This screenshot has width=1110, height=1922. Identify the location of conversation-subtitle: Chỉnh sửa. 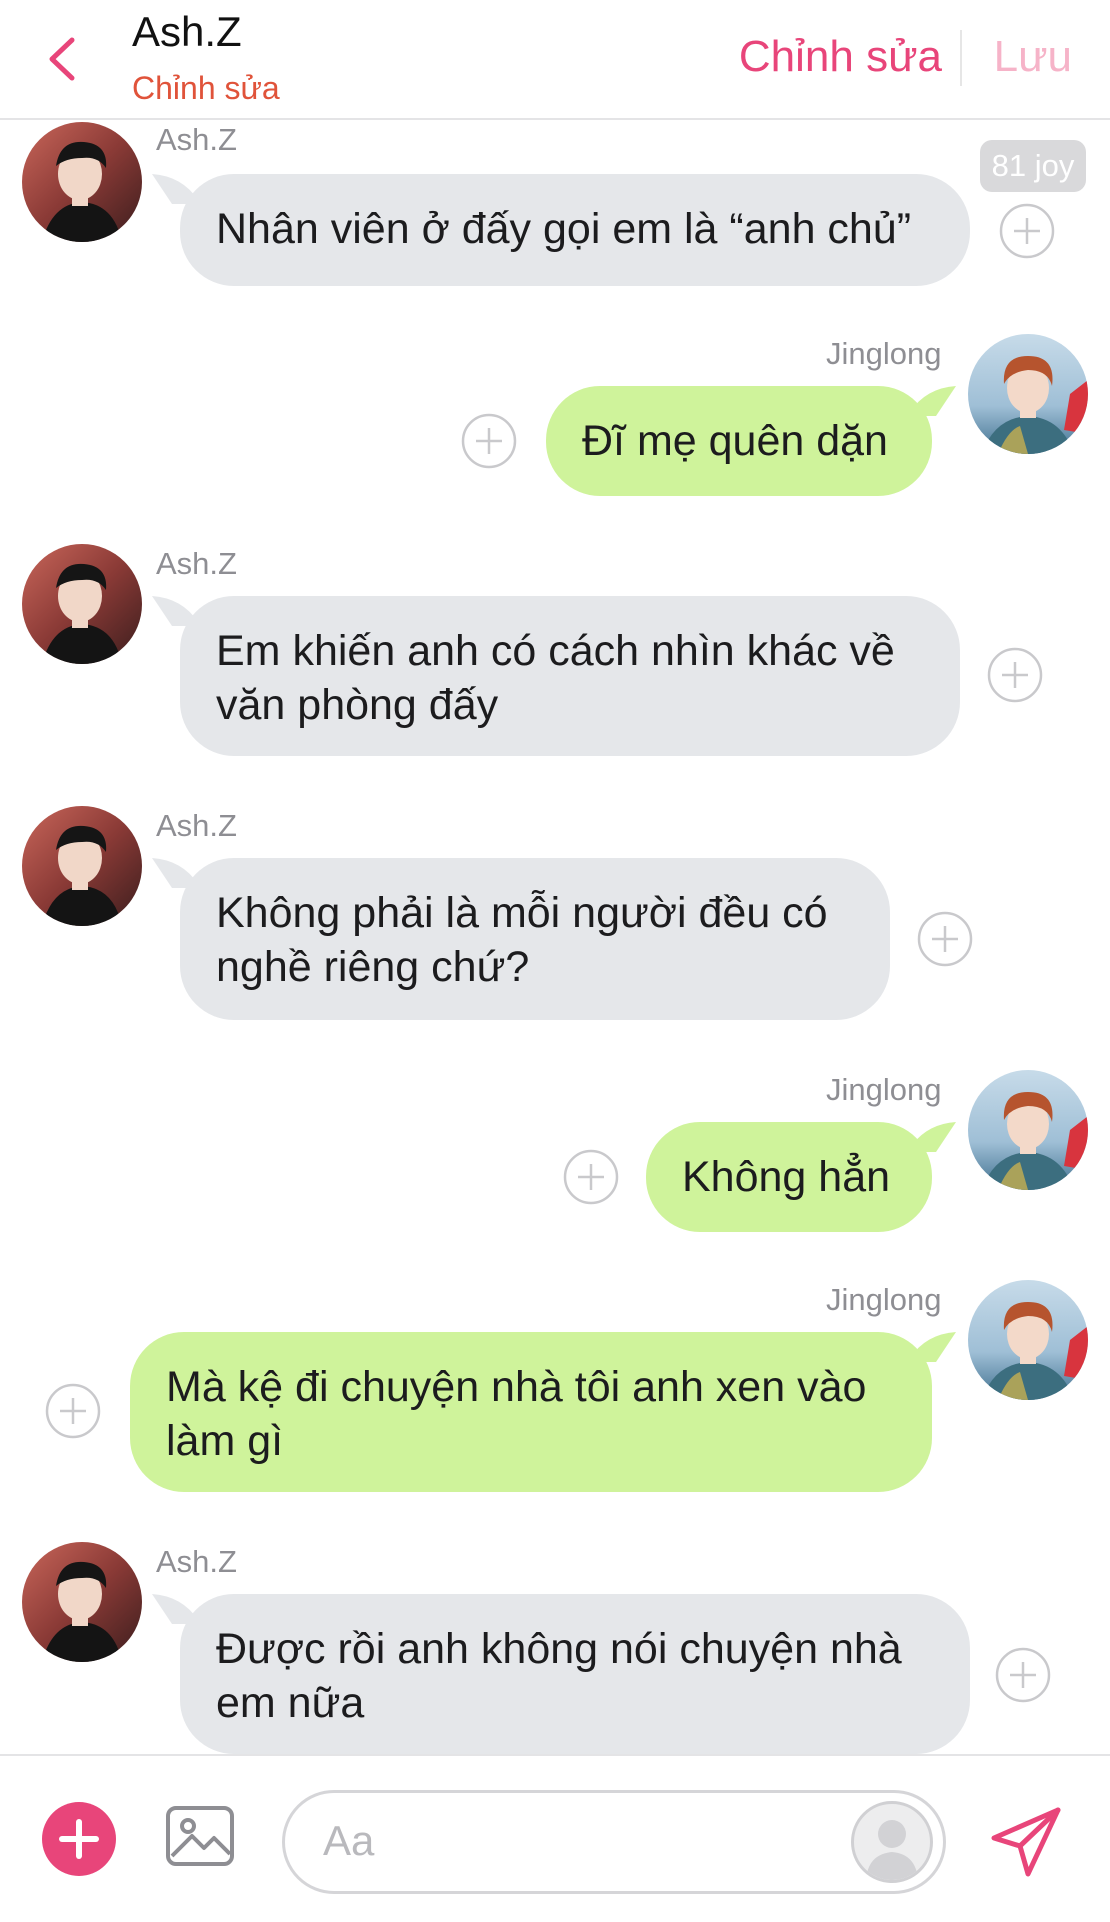
(206, 88).